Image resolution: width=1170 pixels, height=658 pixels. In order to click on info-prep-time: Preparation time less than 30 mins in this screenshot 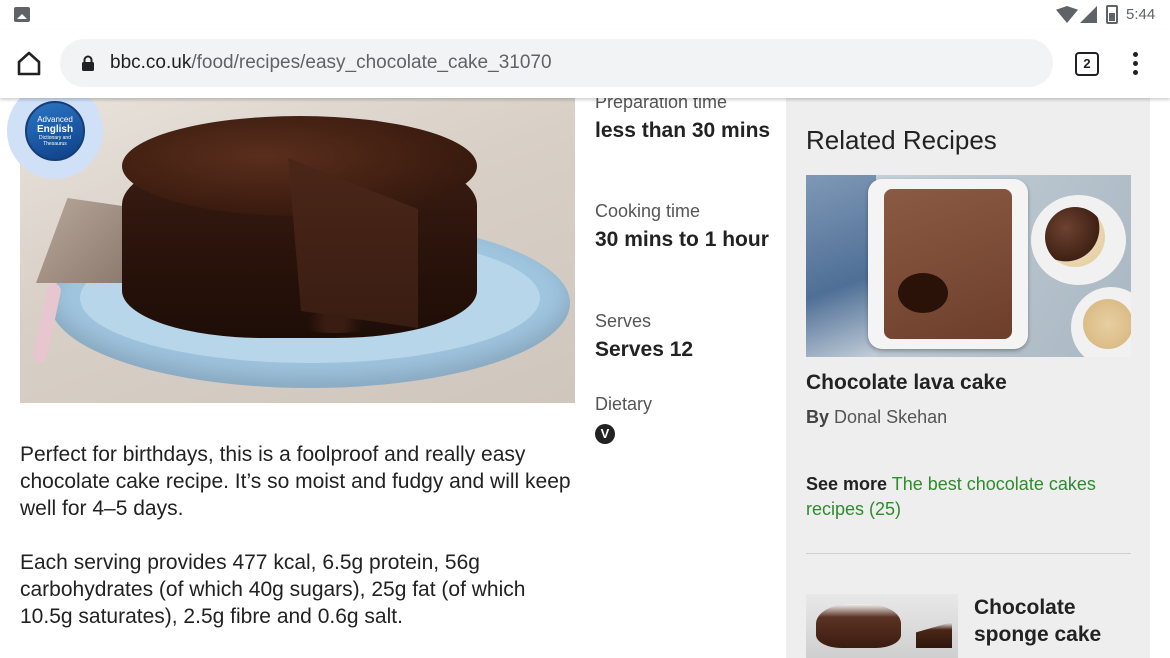, I will do `click(685, 121)`.